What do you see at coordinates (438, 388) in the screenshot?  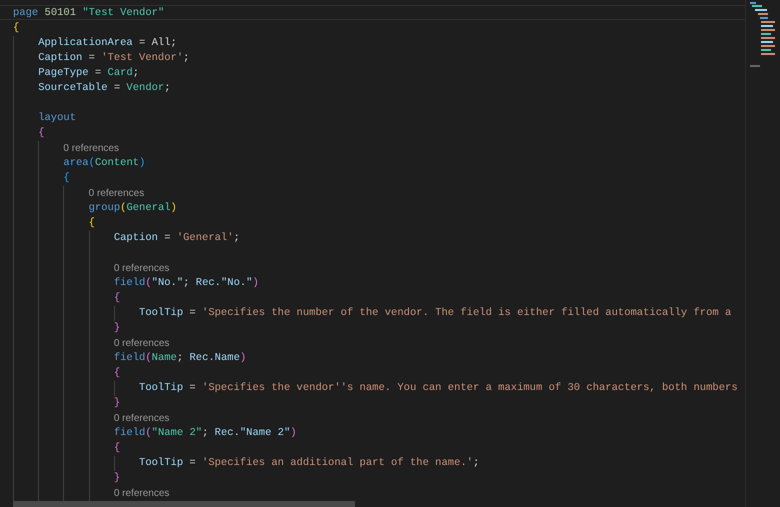 I see `code-line: ToolTip = 'Specifies the vendor''s name. You can enter a maximum of 30 characters, both numbers` at bounding box center [438, 388].